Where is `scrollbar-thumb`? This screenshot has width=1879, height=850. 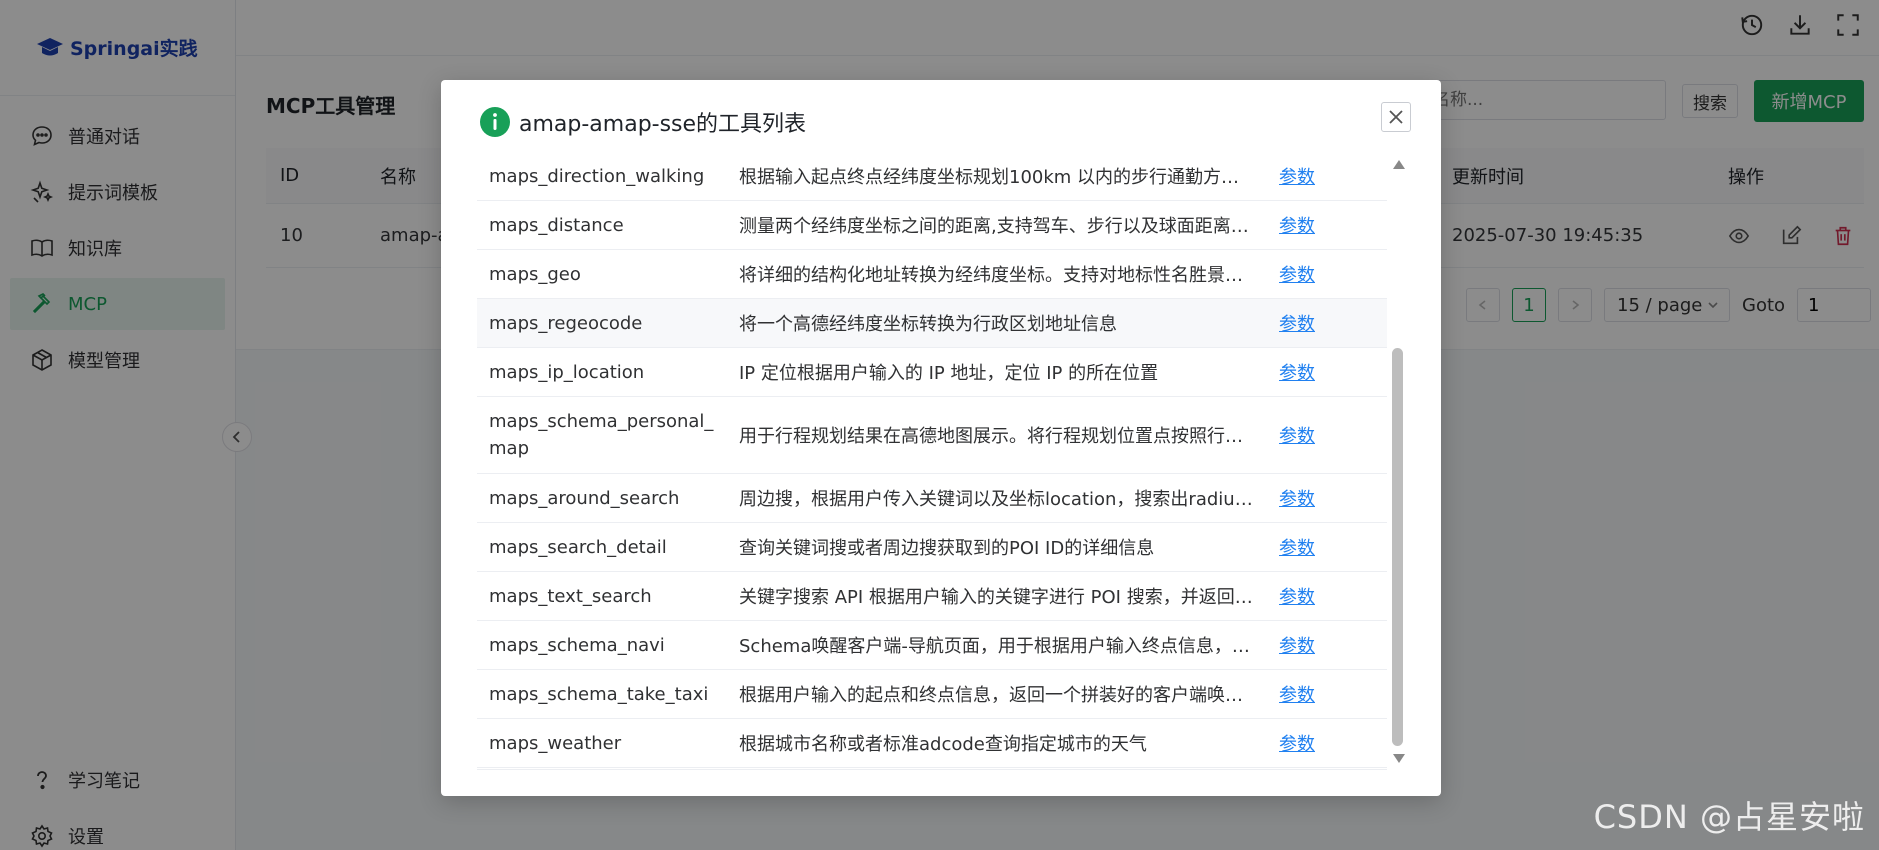
scrollbar-thumb is located at coordinates (1397, 547).